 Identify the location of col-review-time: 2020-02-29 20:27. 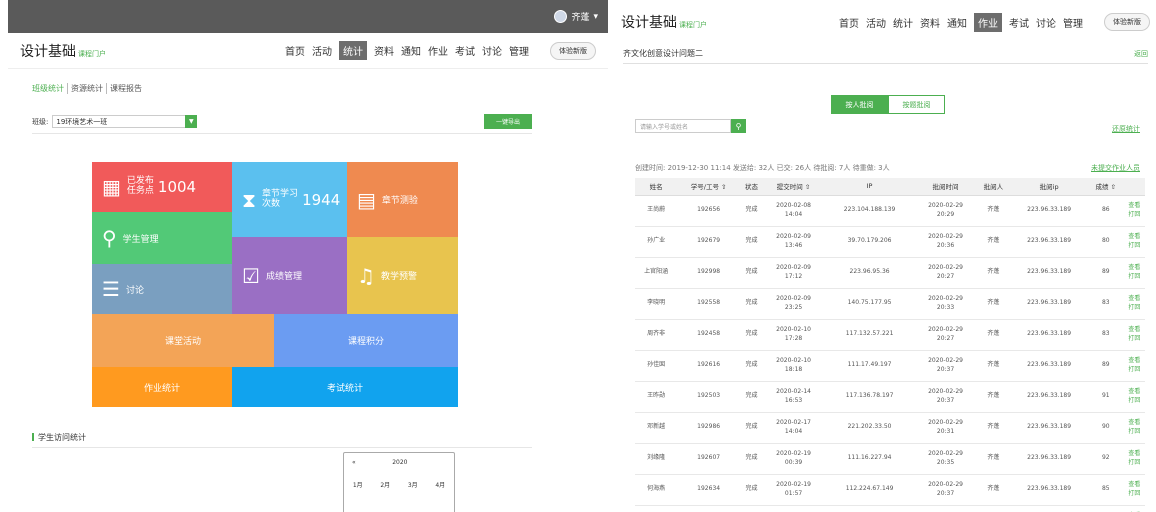
(945, 335).